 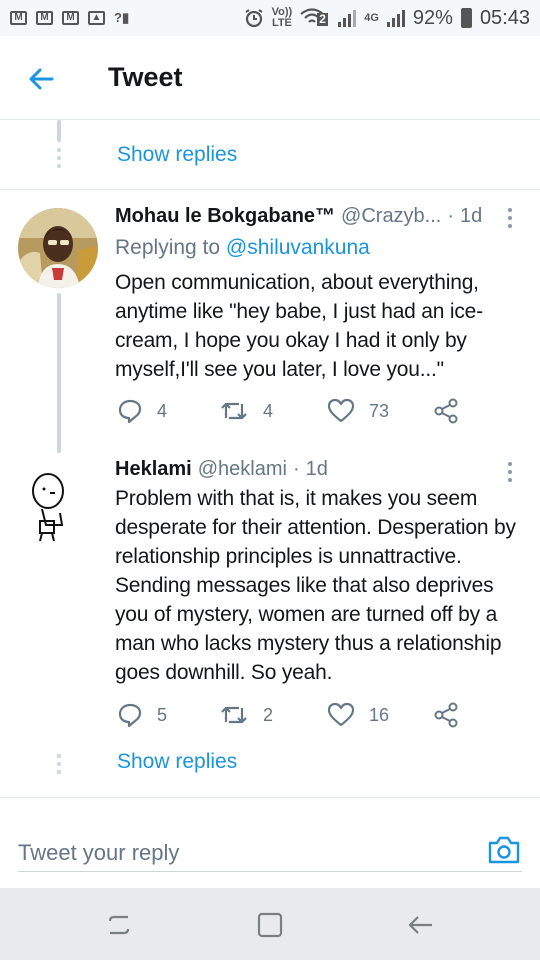 I want to click on network-type: 4G, so click(x=371, y=17).